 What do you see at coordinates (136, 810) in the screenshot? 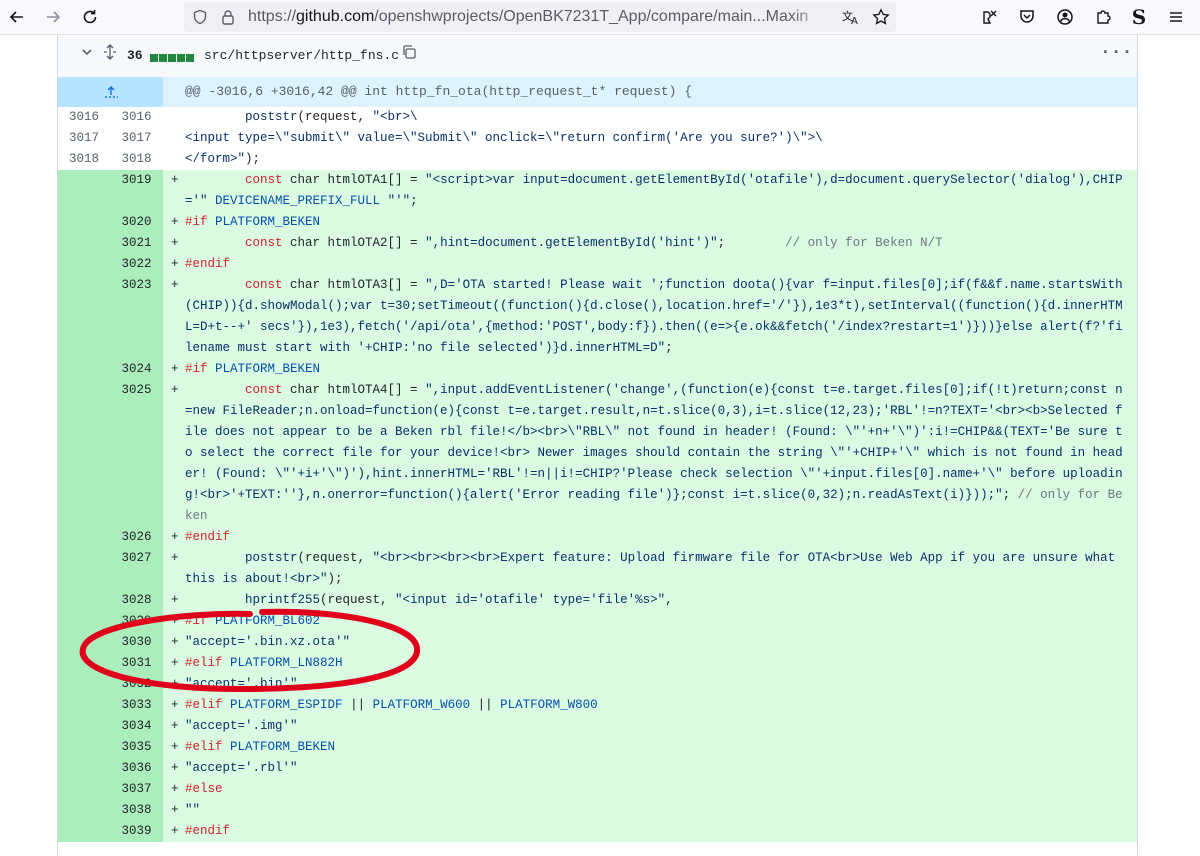
I see `new-line-number: 3038` at bounding box center [136, 810].